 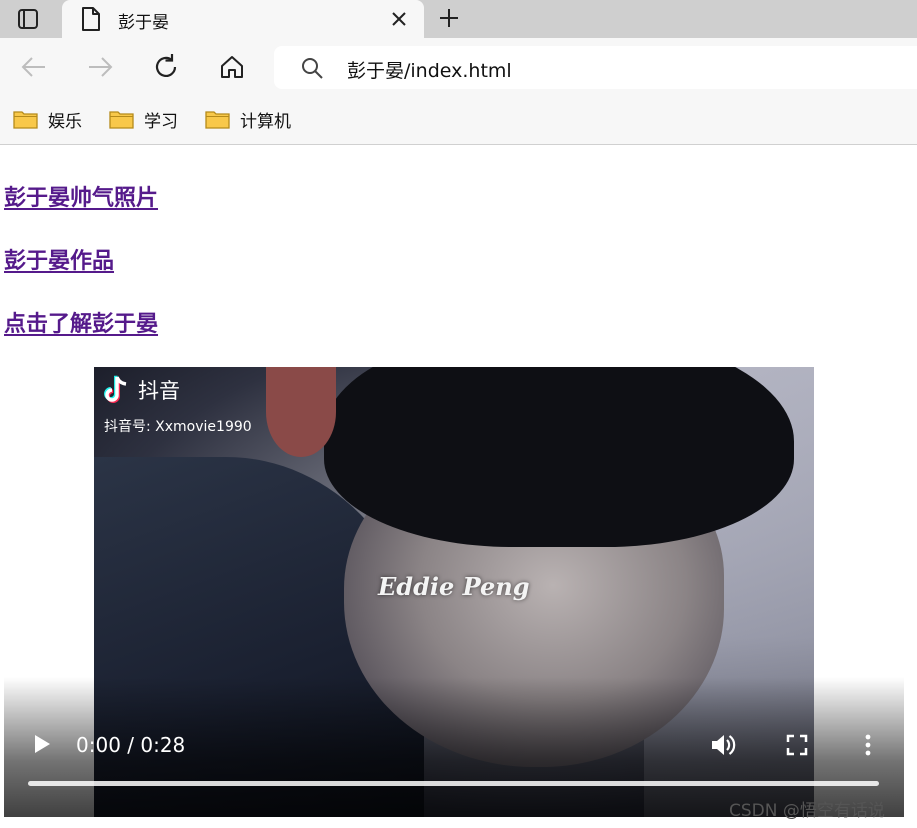 What do you see at coordinates (131, 745) in the screenshot?
I see `video-time: 0:00 / 0:28` at bounding box center [131, 745].